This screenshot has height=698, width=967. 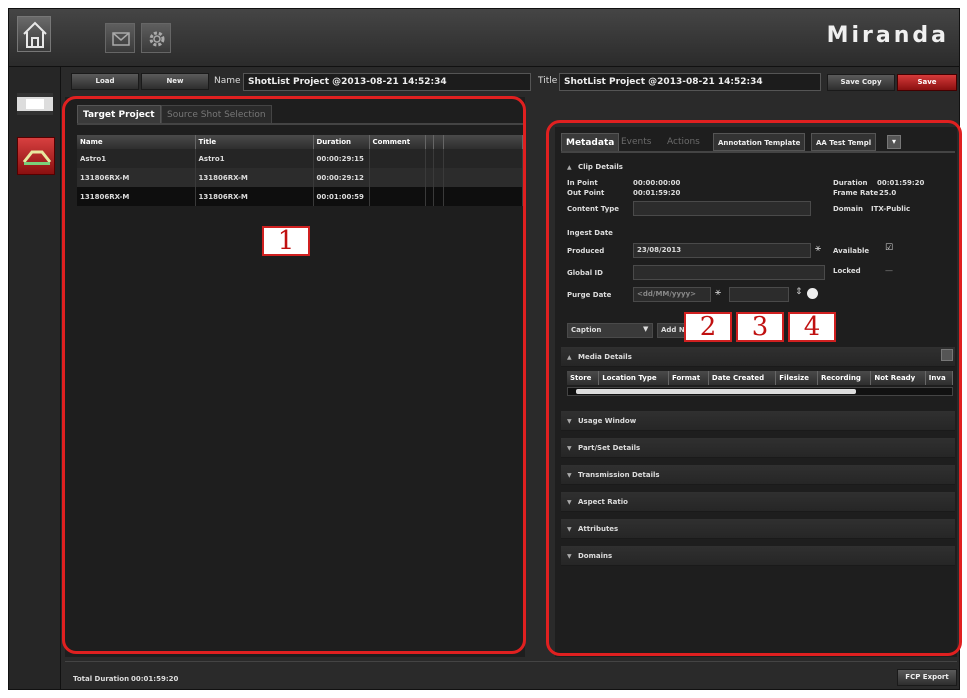 I want to click on column-header-title: Title, so click(x=254, y=142).